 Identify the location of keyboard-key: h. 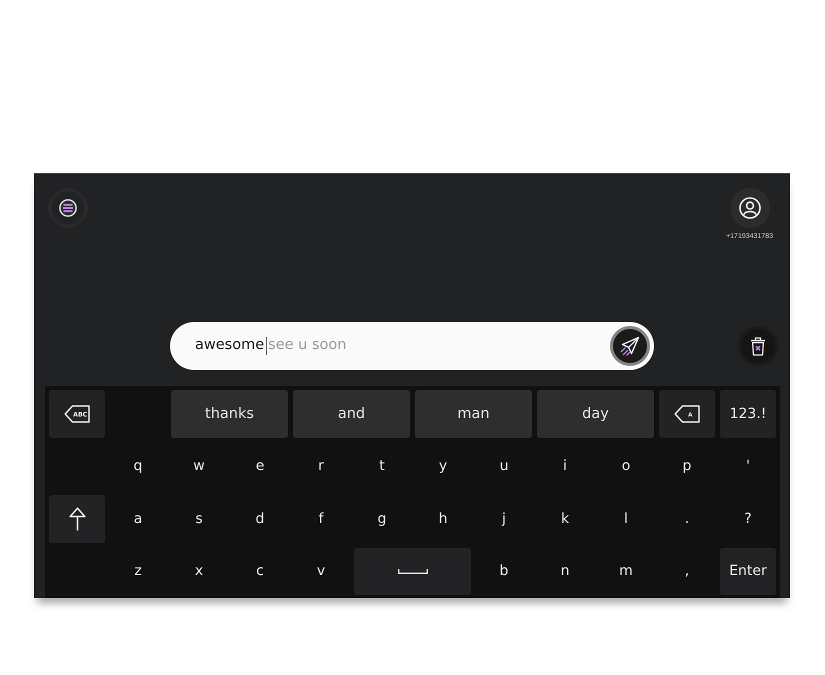
(443, 518).